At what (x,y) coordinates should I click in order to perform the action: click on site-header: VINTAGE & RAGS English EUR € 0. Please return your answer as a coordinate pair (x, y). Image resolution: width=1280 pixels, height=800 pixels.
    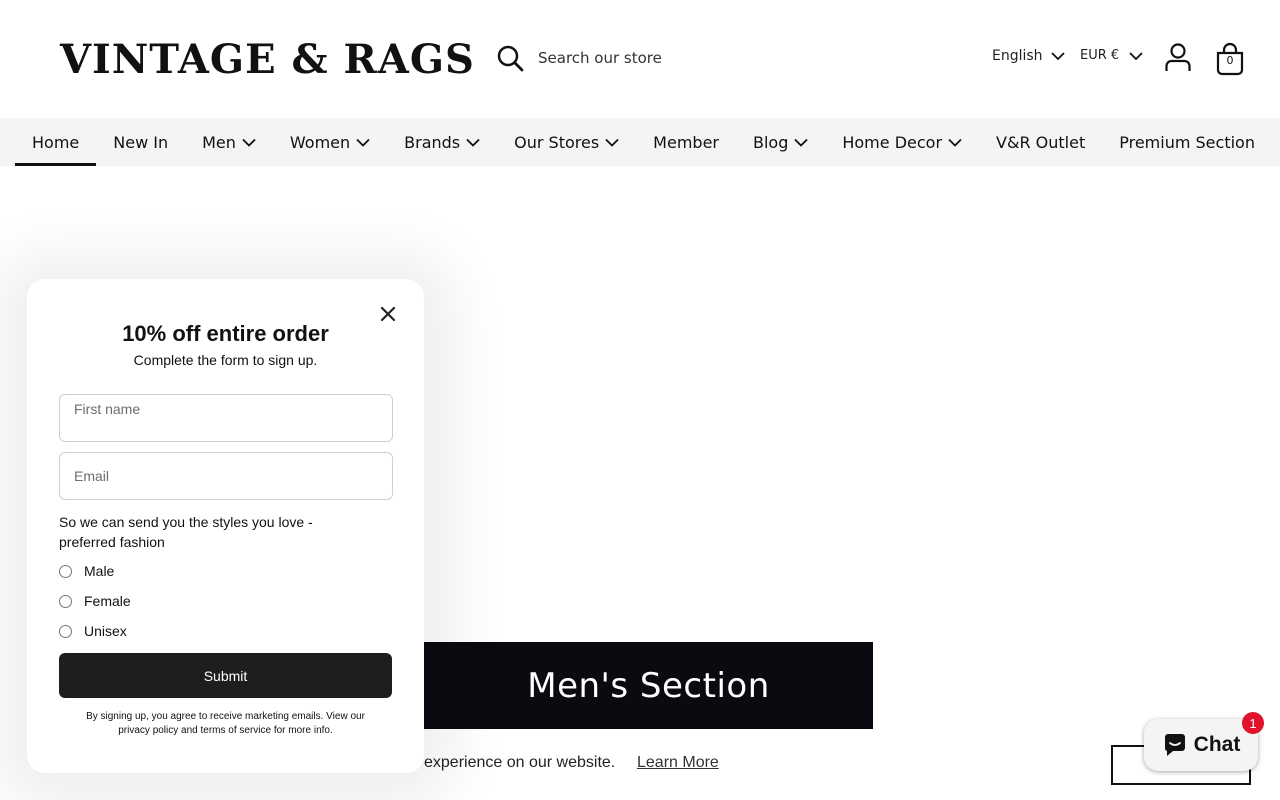
    Looking at the image, I should click on (640, 59).